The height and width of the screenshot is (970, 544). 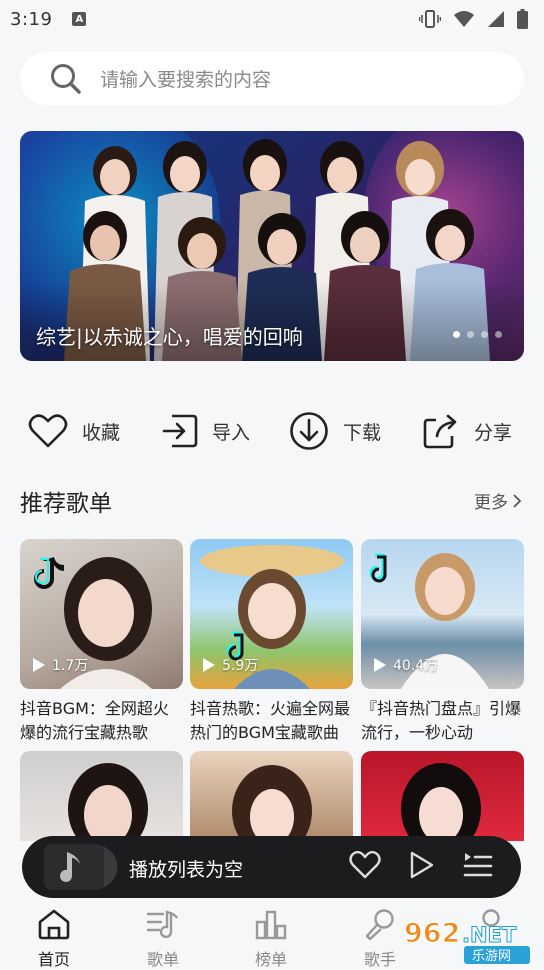 What do you see at coordinates (70, 666) in the screenshot?
I see `play-count-value: 1.7万` at bounding box center [70, 666].